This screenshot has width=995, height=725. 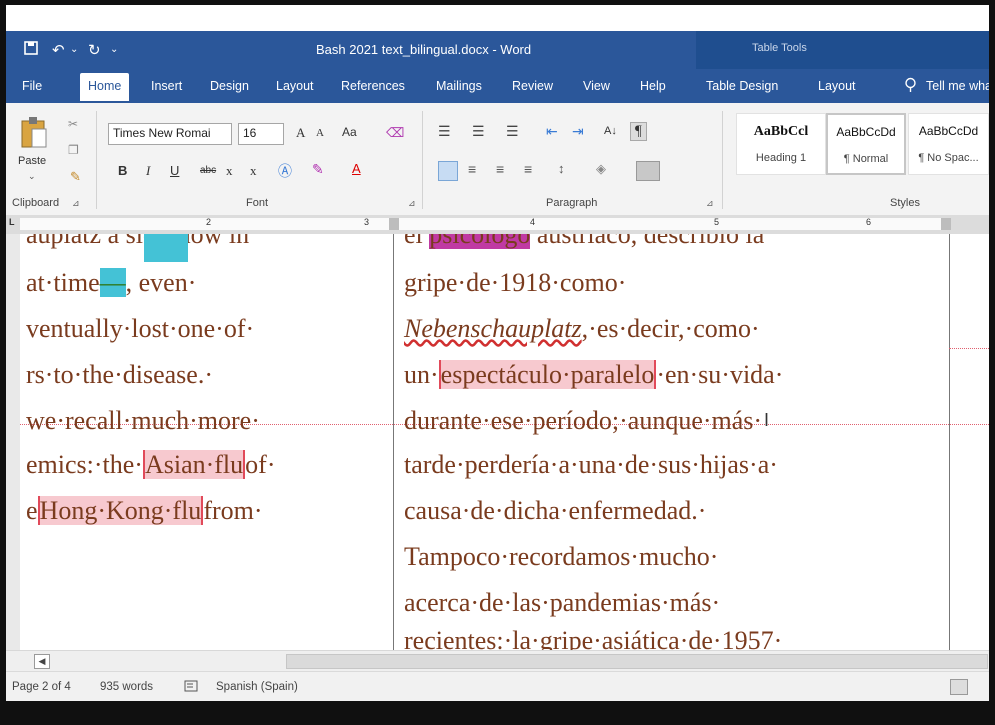 I want to click on subscript-button: x, so click(x=229, y=171).